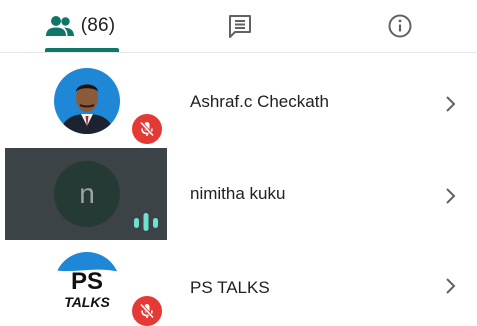  I want to click on tab-people: (86), so click(80, 26).